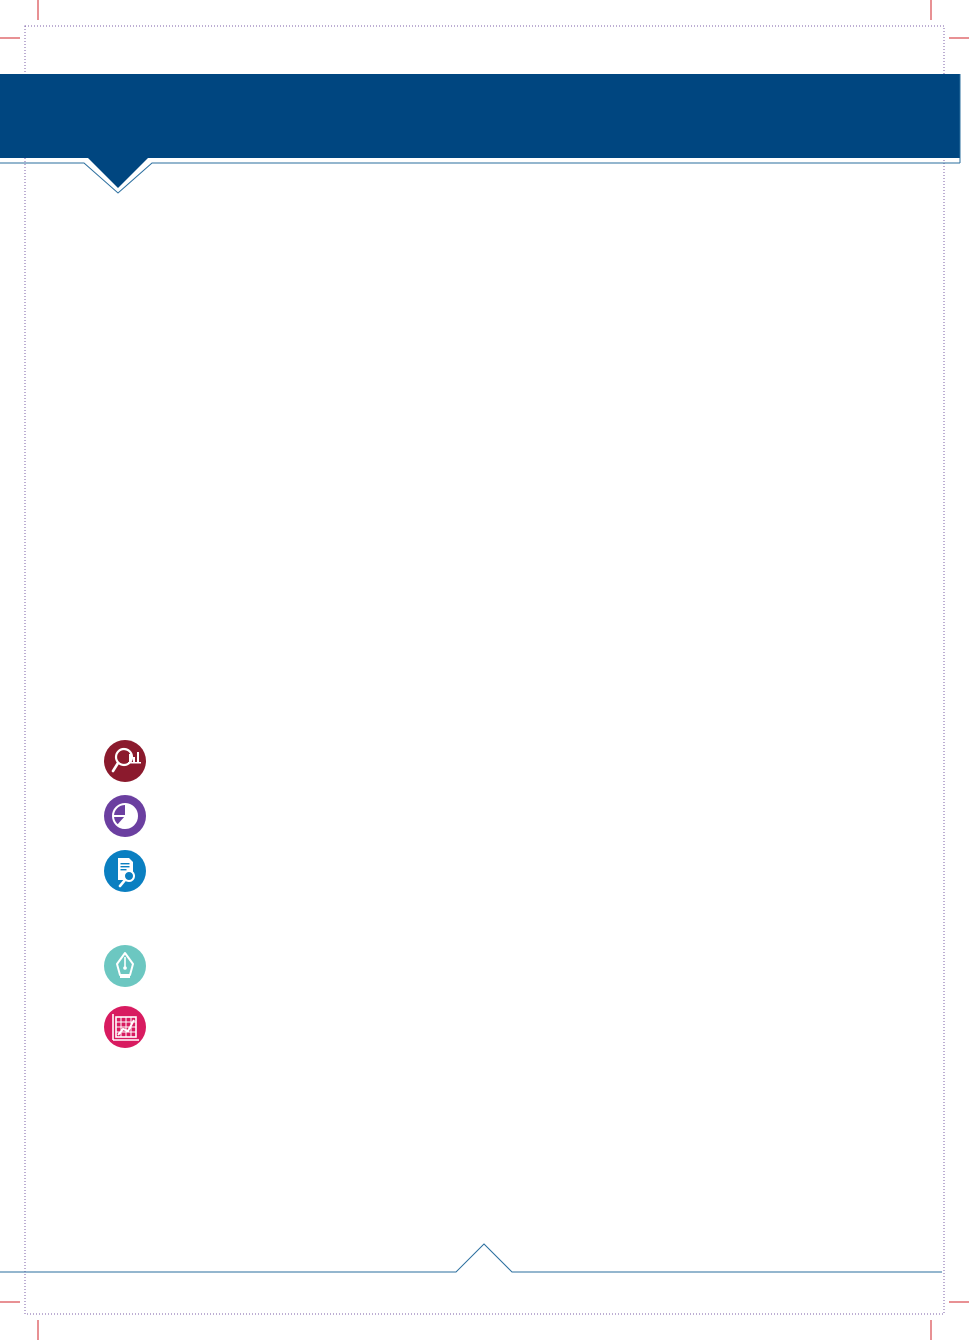  I want to click on header-band, so click(480, 134).